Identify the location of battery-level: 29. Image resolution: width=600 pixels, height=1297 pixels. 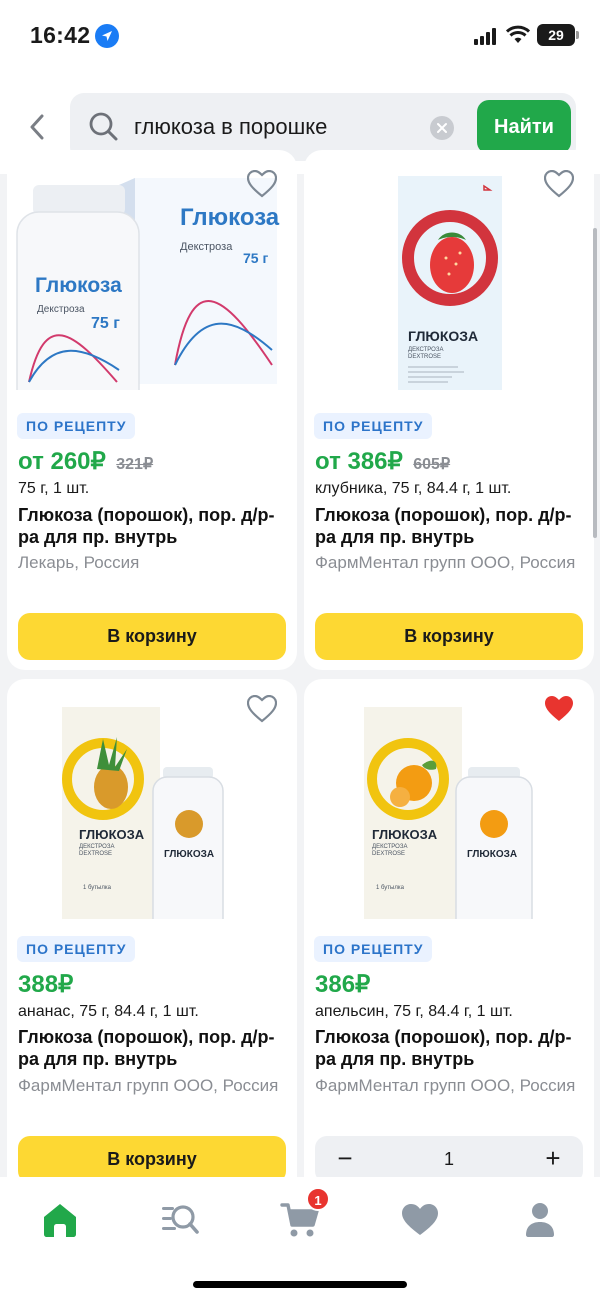
(556, 35).